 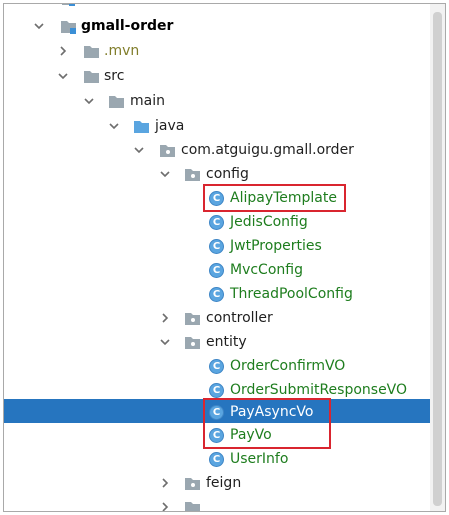 I want to click on scrollbar-thumb, so click(x=437, y=259).